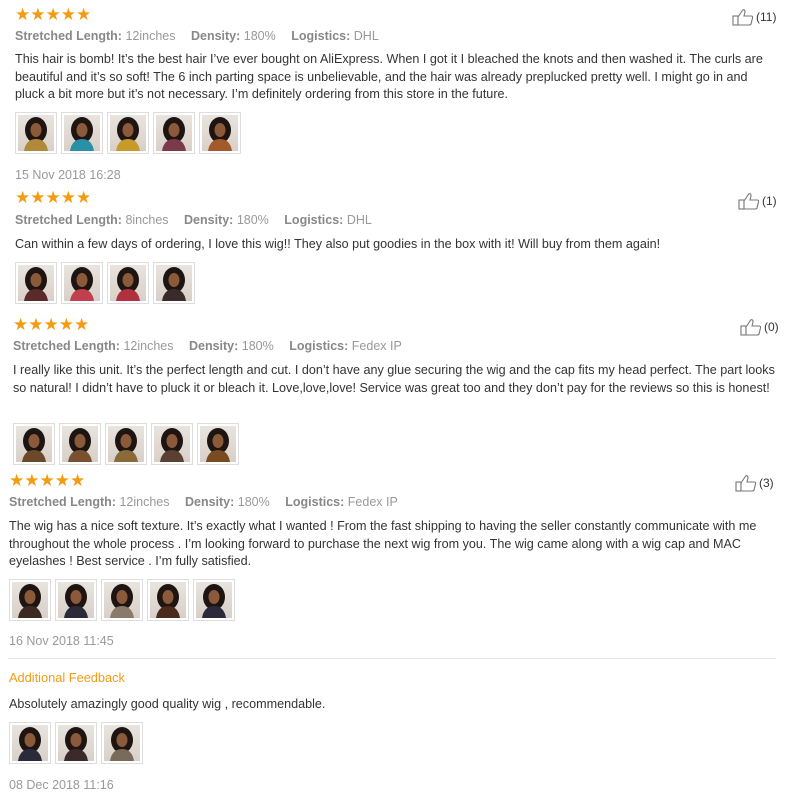  Describe the element at coordinates (68, 175) in the screenshot. I see `review-date: 15 Nov 2018 16:28` at that location.